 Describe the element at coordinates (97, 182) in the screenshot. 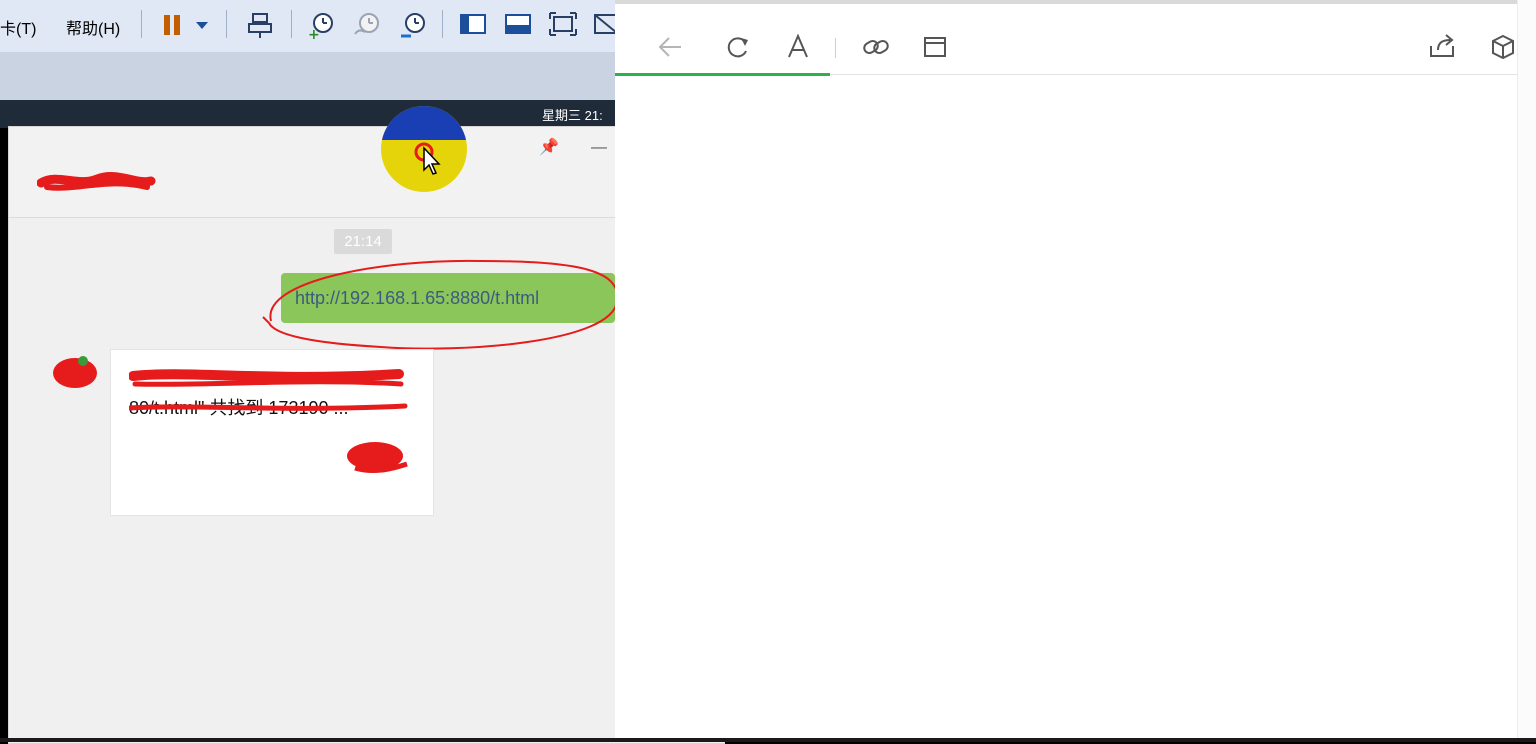

I see `redacted-contact-name` at that location.